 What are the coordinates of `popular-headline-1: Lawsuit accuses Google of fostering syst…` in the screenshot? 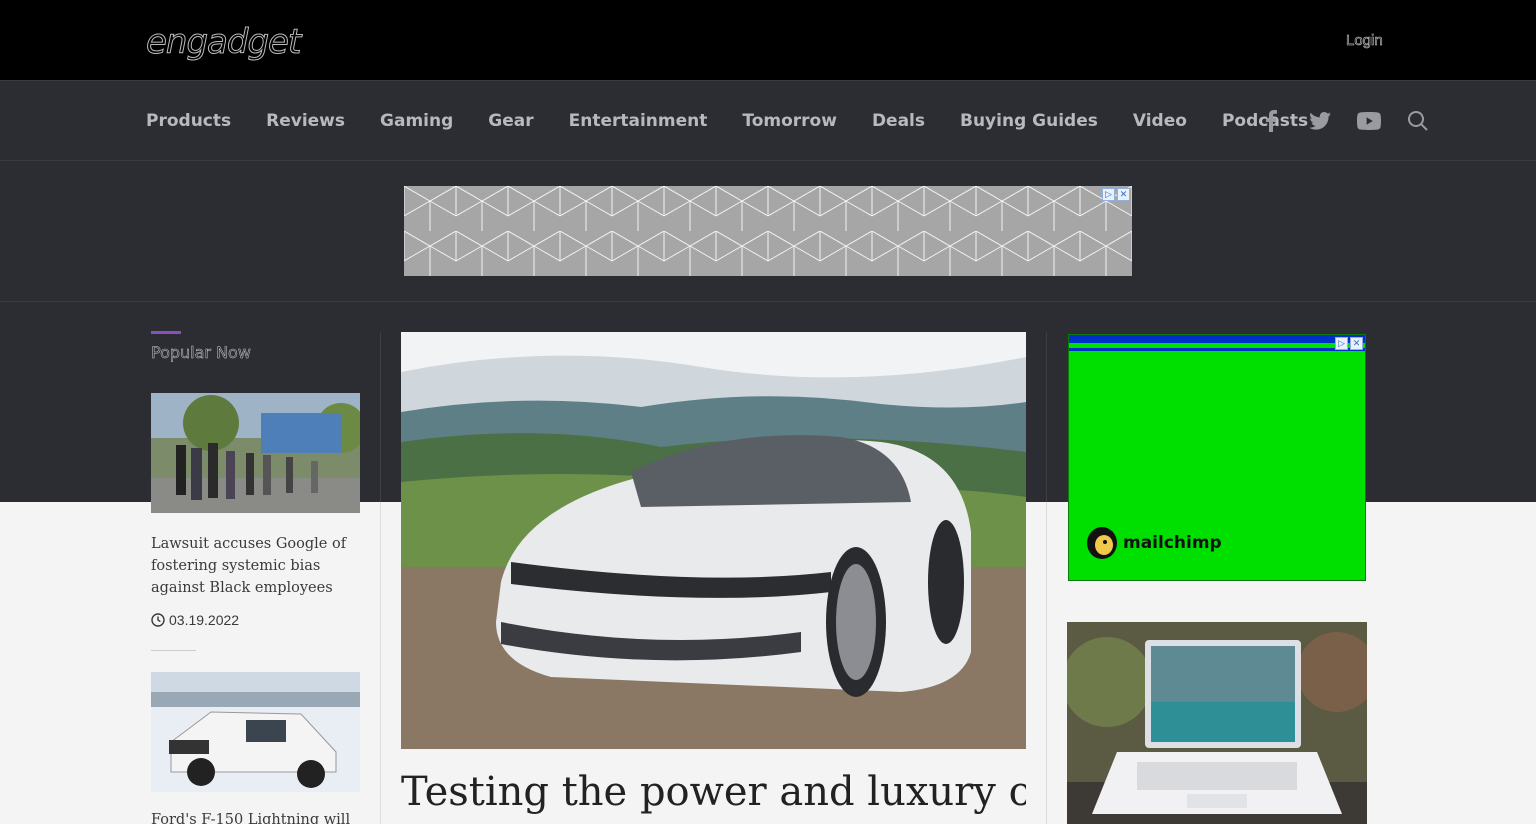 It's located at (258, 566).